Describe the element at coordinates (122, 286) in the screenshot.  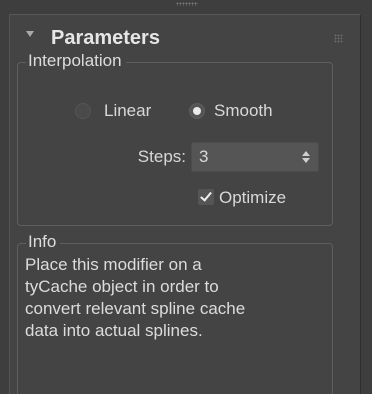
I see `info-line: tyCache object in order to` at that location.